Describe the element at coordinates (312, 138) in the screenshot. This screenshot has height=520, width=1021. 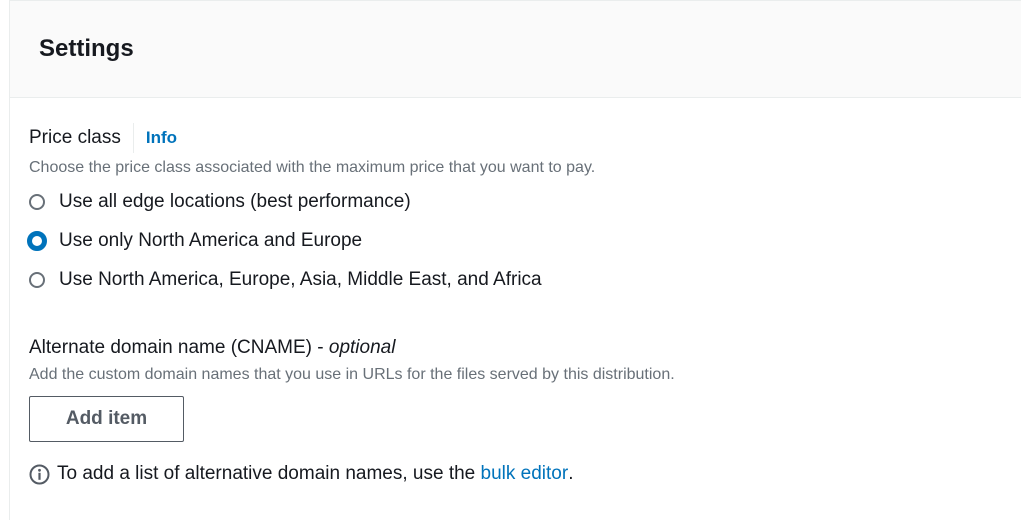
I see `price-class-label-row: Price class Info` at that location.